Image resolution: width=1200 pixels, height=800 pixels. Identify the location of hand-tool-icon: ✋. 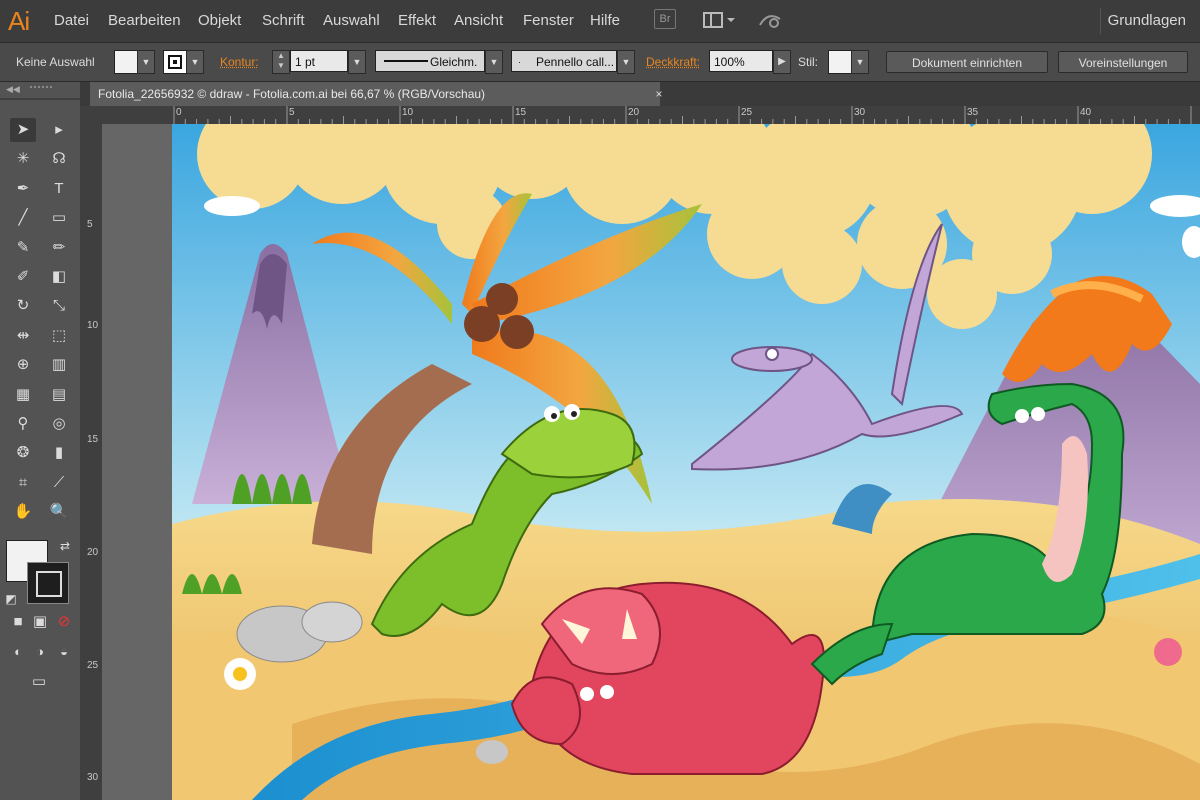
(23, 512).